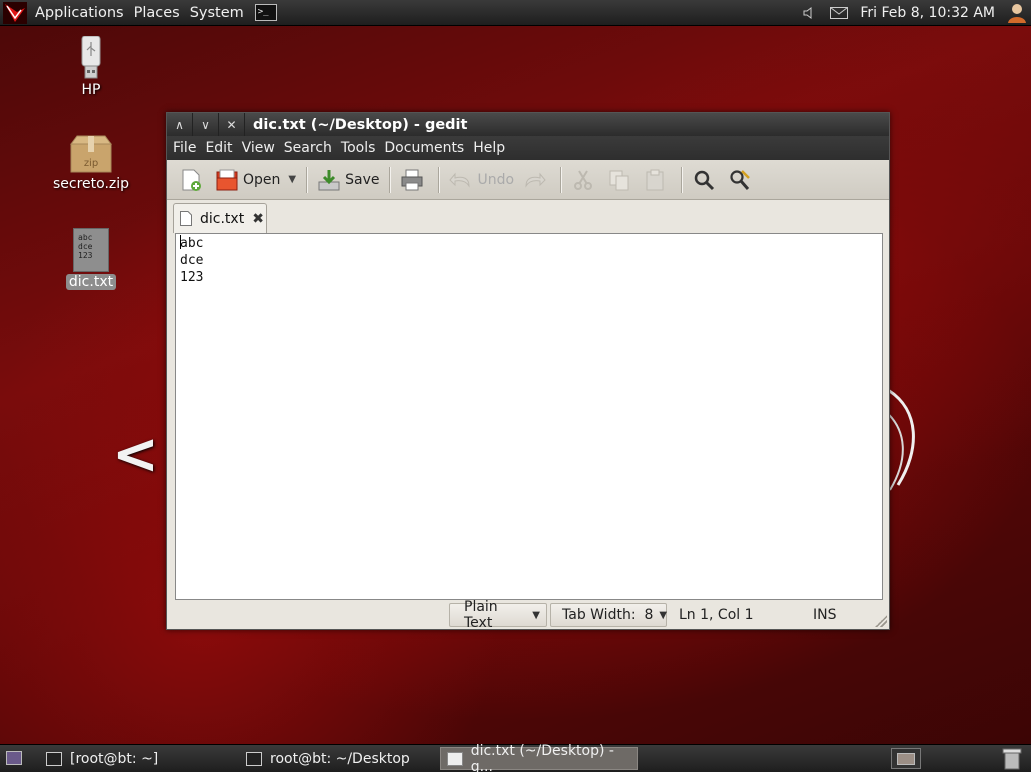 The image size is (1031, 772). Describe the element at coordinates (180, 124) in the screenshot. I see `shade-up-icon: ∧` at that location.